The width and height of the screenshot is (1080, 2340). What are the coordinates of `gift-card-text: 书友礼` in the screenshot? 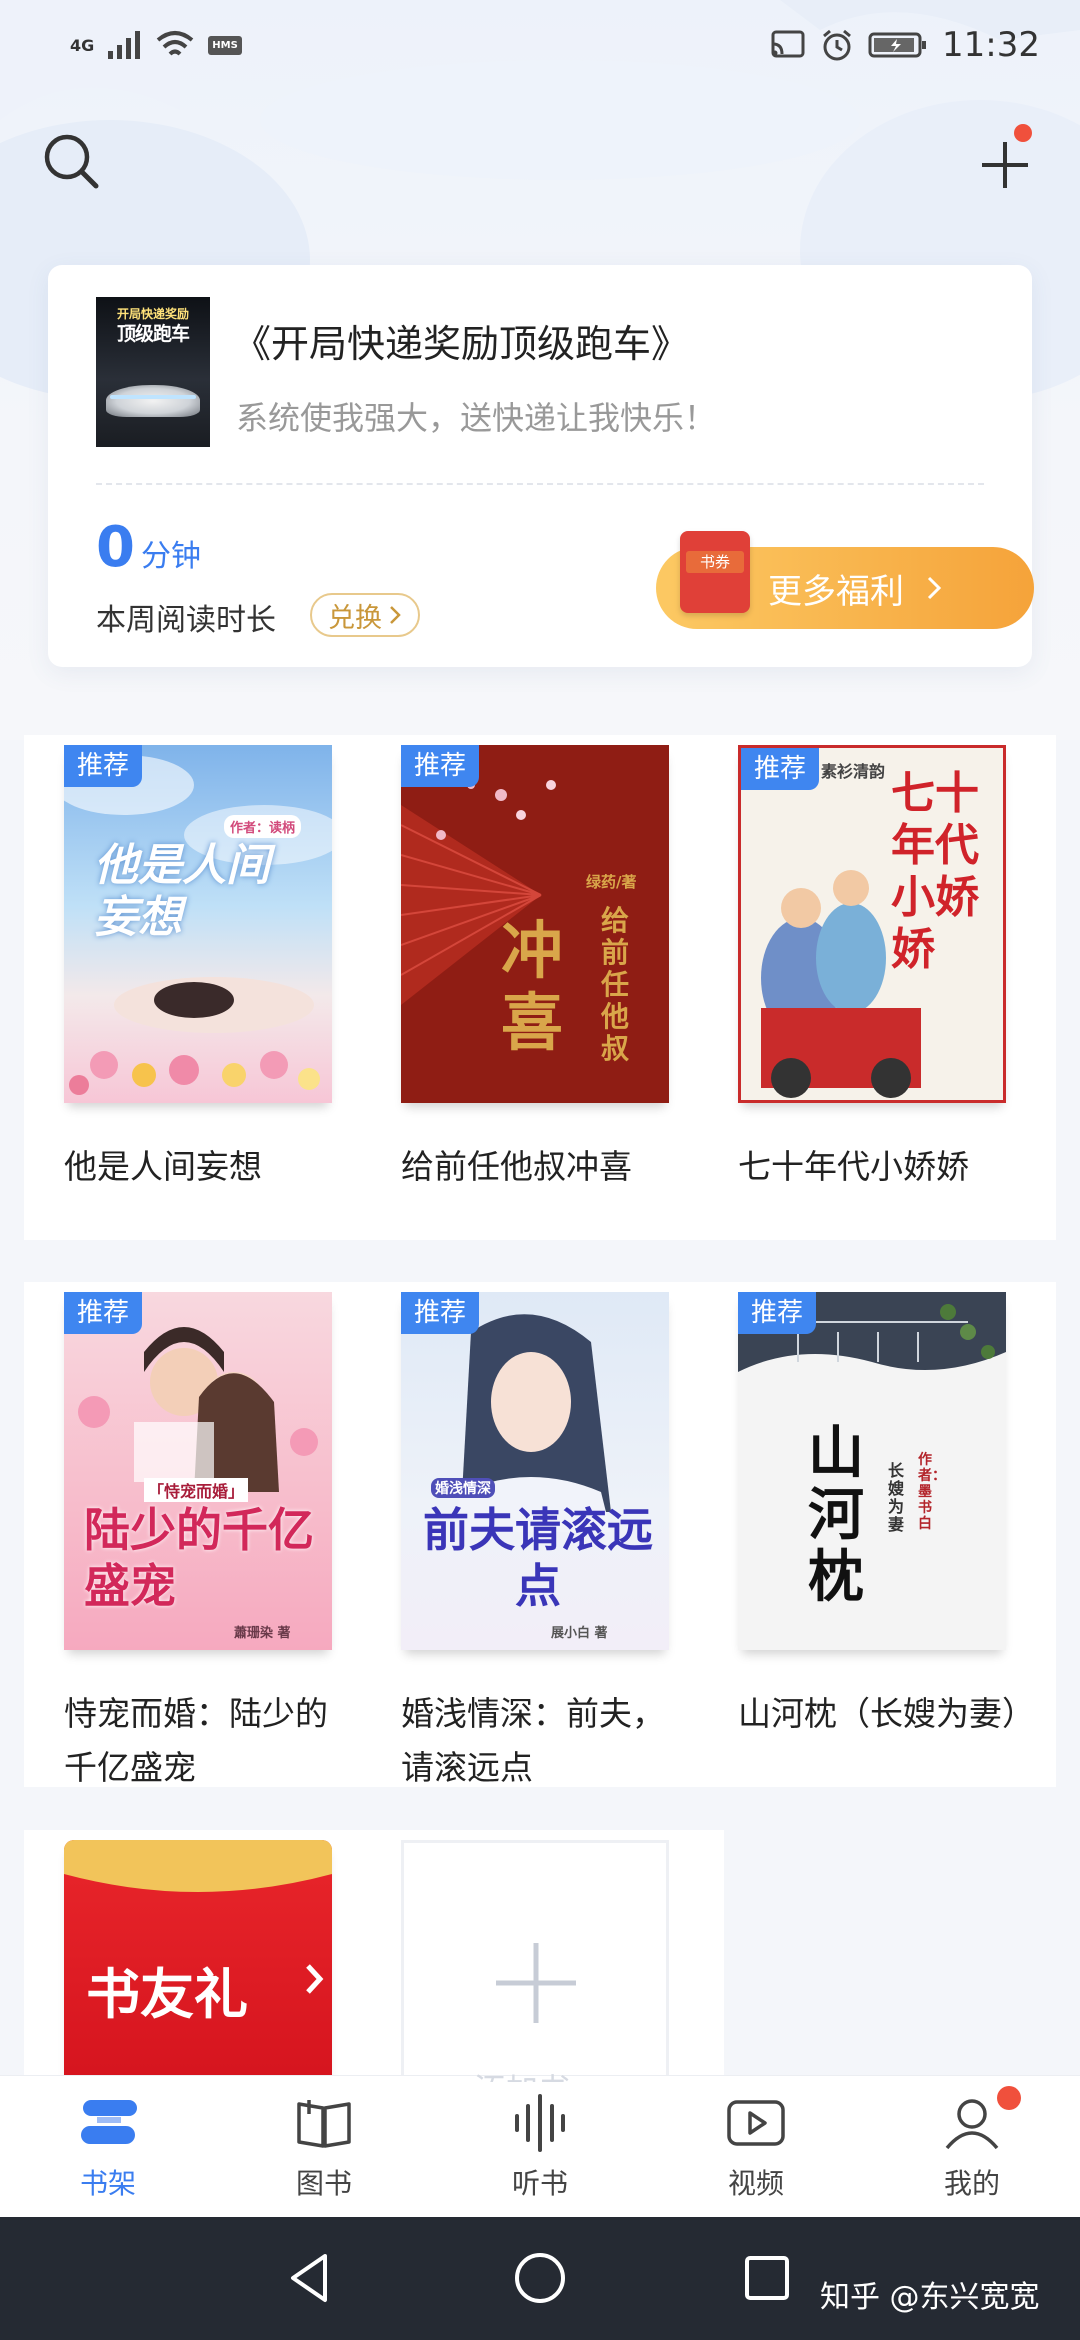 It's located at (167, 1994).